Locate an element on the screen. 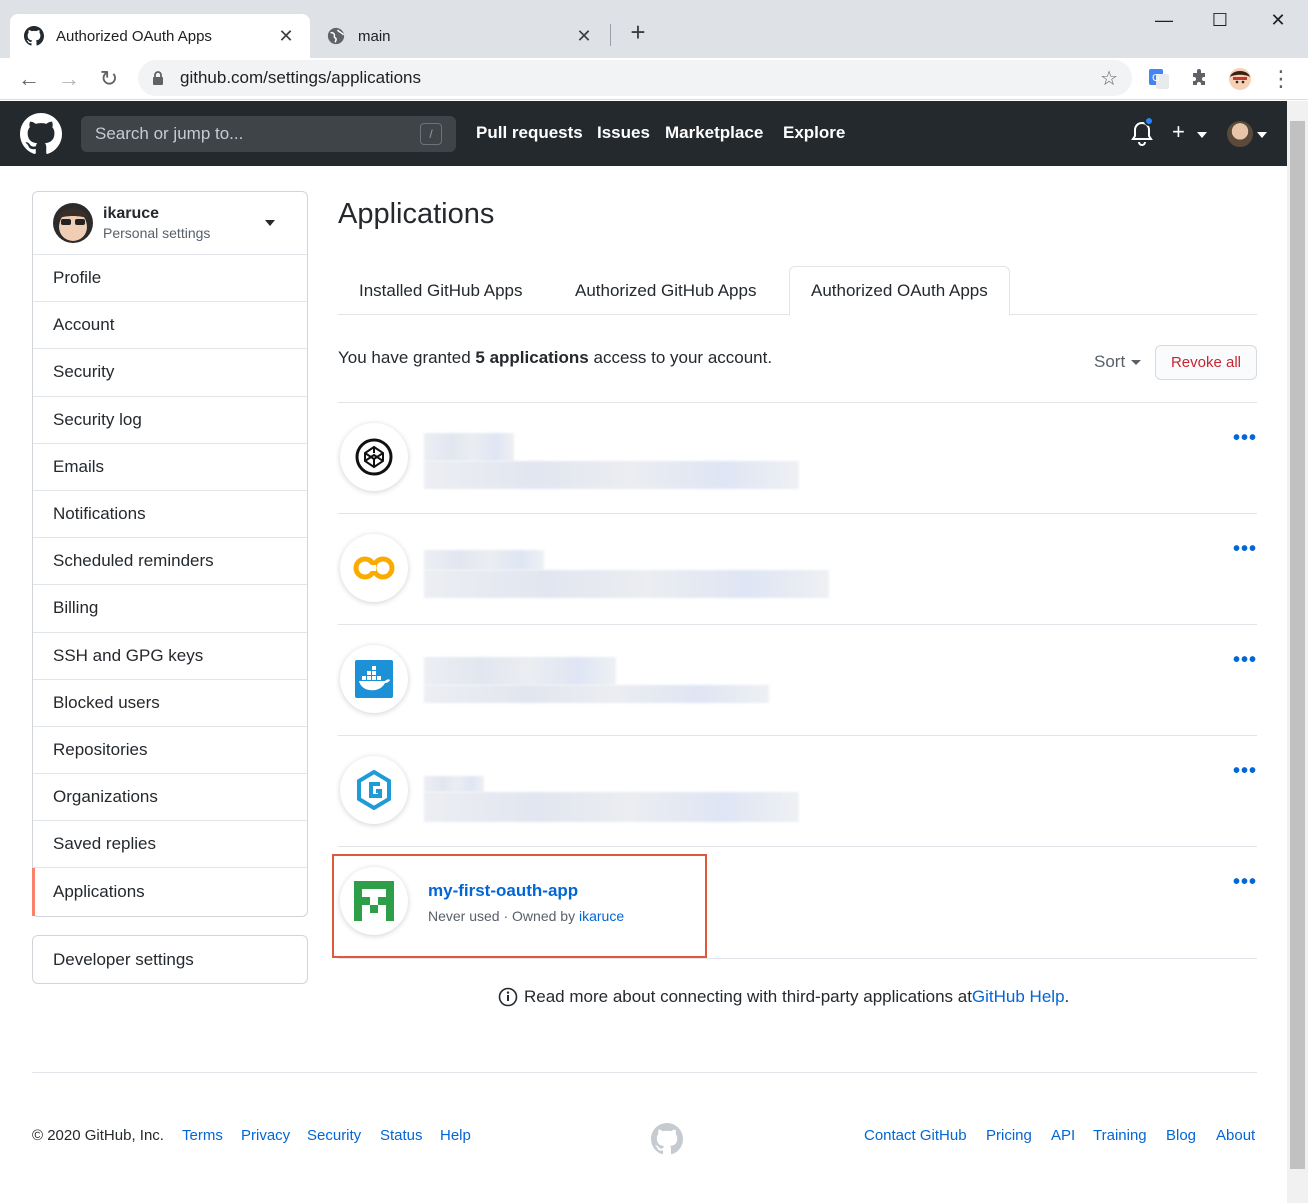 Image resolution: width=1308 pixels, height=1203 pixels. sidebar-item-account: Account is located at coordinates (170, 326).